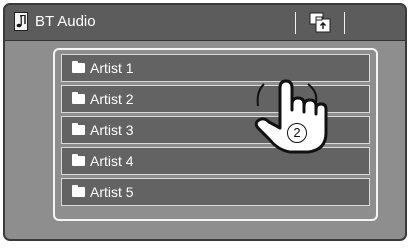  I want to click on folder-up-icon, so click(320, 22).